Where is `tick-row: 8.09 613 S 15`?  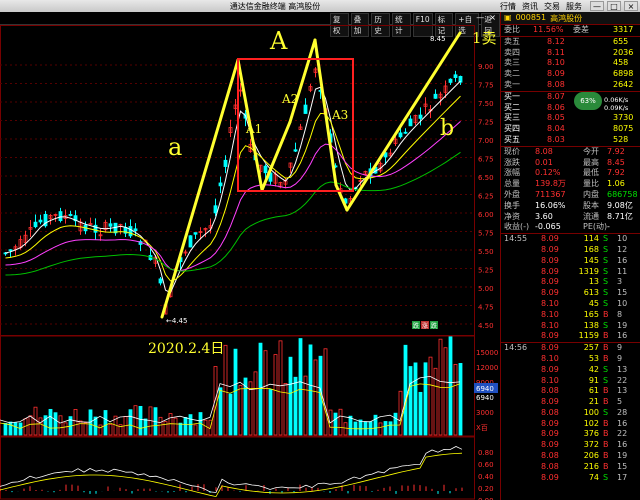
tick-row: 8.09 613 S 15 is located at coordinates (570, 293).